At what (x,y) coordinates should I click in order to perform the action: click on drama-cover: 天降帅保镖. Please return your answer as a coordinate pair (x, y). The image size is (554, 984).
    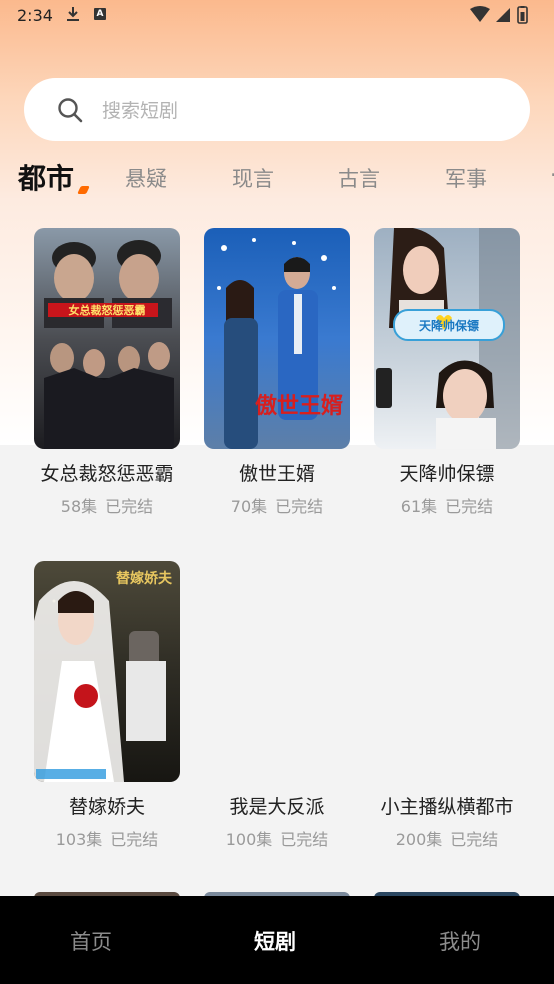
    Looking at the image, I should click on (447, 338).